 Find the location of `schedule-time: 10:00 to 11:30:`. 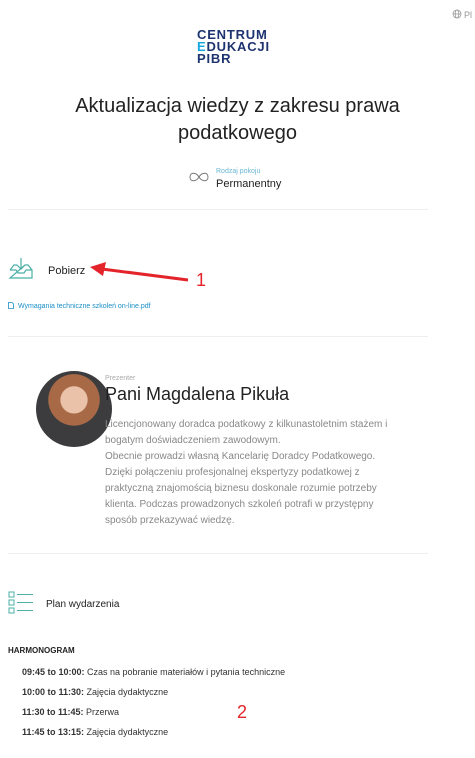

schedule-time: 10:00 to 11:30: is located at coordinates (53, 692).